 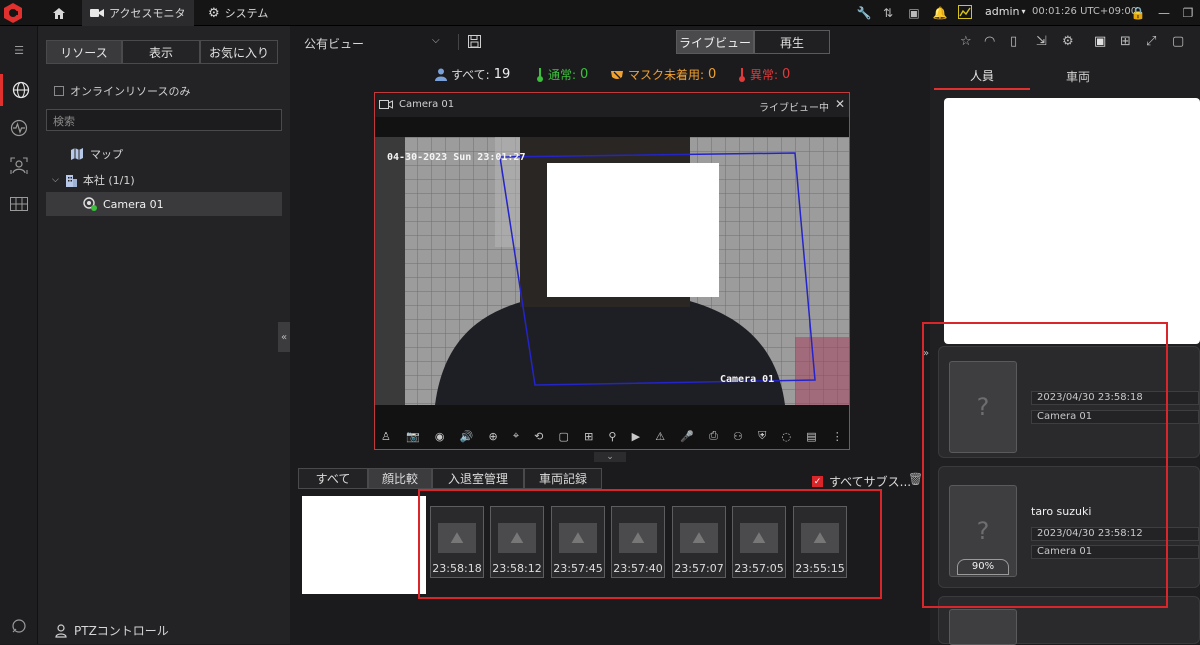 What do you see at coordinates (966, 13) in the screenshot?
I see `chart-icon` at bounding box center [966, 13].